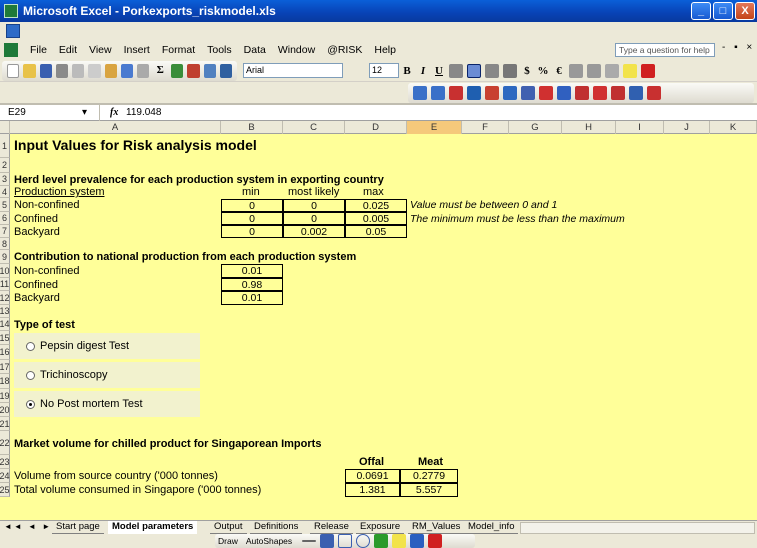  What do you see at coordinates (5, 324) in the screenshot?
I see `row-header: 14` at bounding box center [5, 324].